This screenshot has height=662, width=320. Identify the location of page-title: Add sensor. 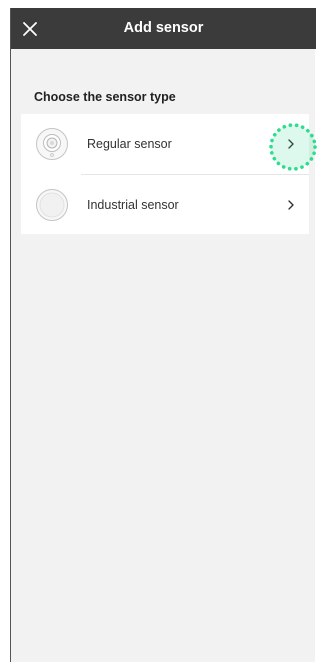
(163, 28).